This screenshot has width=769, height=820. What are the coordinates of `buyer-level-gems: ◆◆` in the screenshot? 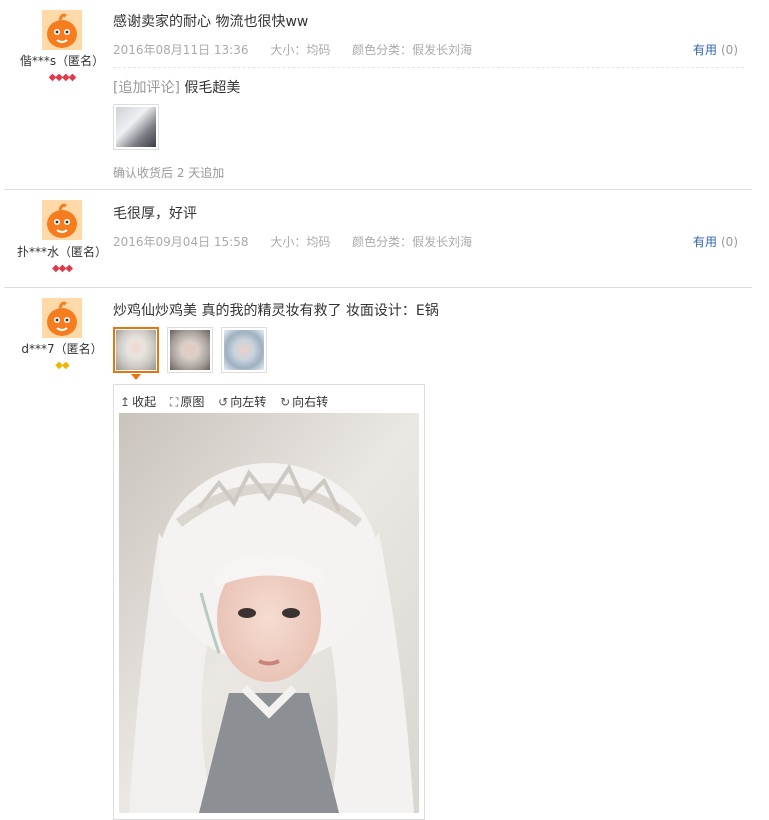 It's located at (62, 366).